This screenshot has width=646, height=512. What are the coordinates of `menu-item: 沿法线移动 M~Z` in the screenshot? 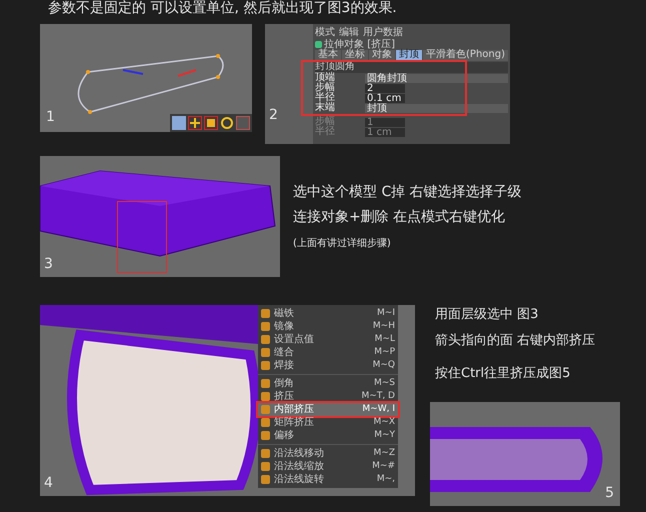 It's located at (328, 453).